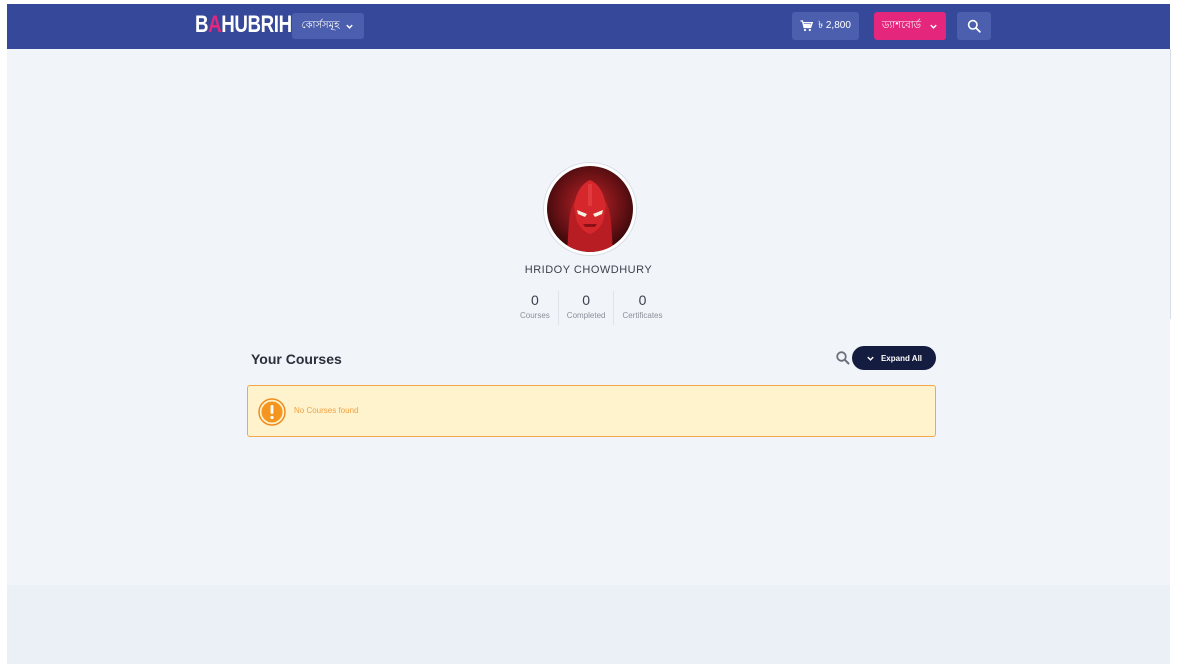 The image size is (1177, 664). I want to click on logo-text-b: B, so click(202, 24).